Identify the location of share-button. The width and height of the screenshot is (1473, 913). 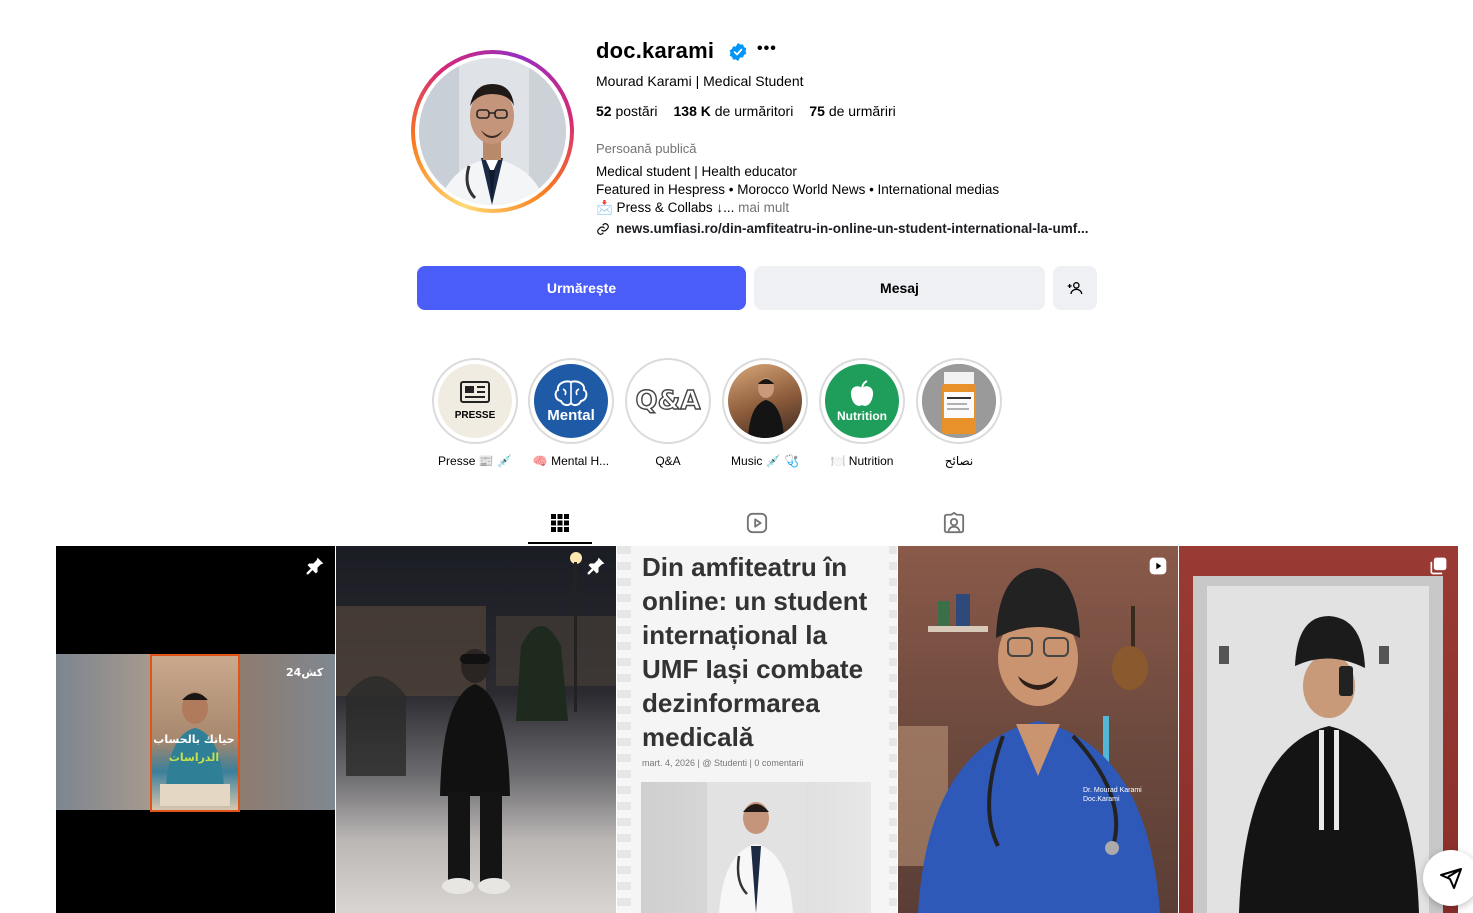
(1448, 878).